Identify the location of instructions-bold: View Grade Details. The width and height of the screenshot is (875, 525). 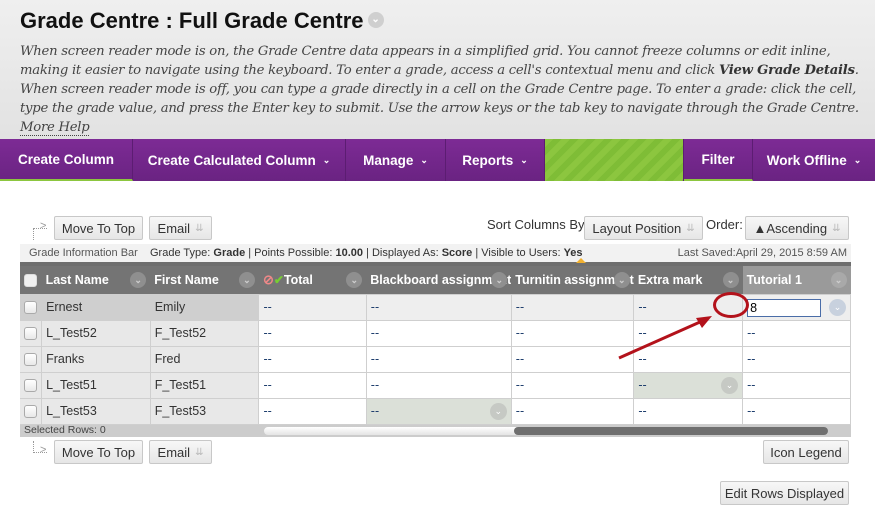
(787, 70).